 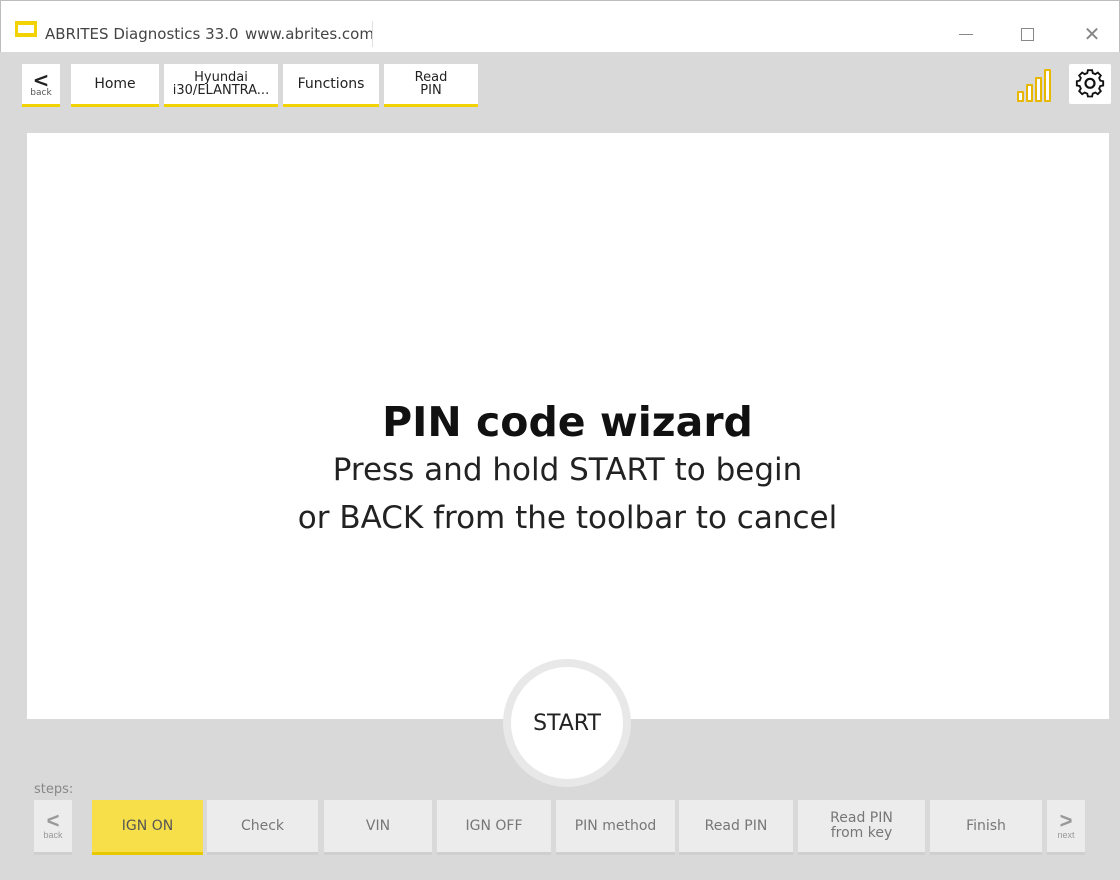 What do you see at coordinates (567, 518) in the screenshot?
I see `wizard-instruction-line2: or BACK from the toolbar to cancel` at bounding box center [567, 518].